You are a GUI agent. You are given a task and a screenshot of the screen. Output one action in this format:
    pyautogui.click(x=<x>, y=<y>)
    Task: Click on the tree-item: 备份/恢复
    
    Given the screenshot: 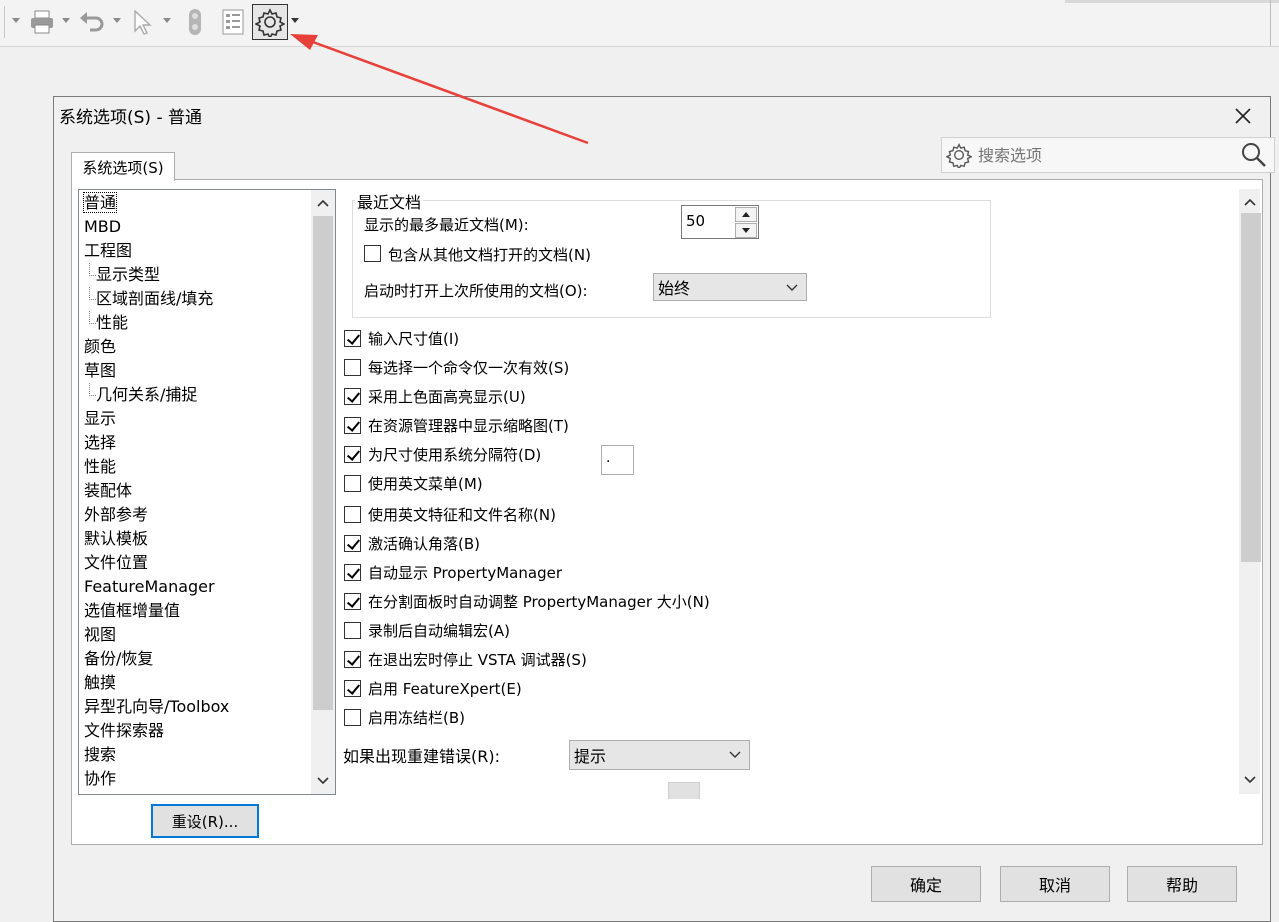 What is the action you would take?
    pyautogui.click(x=196, y=659)
    